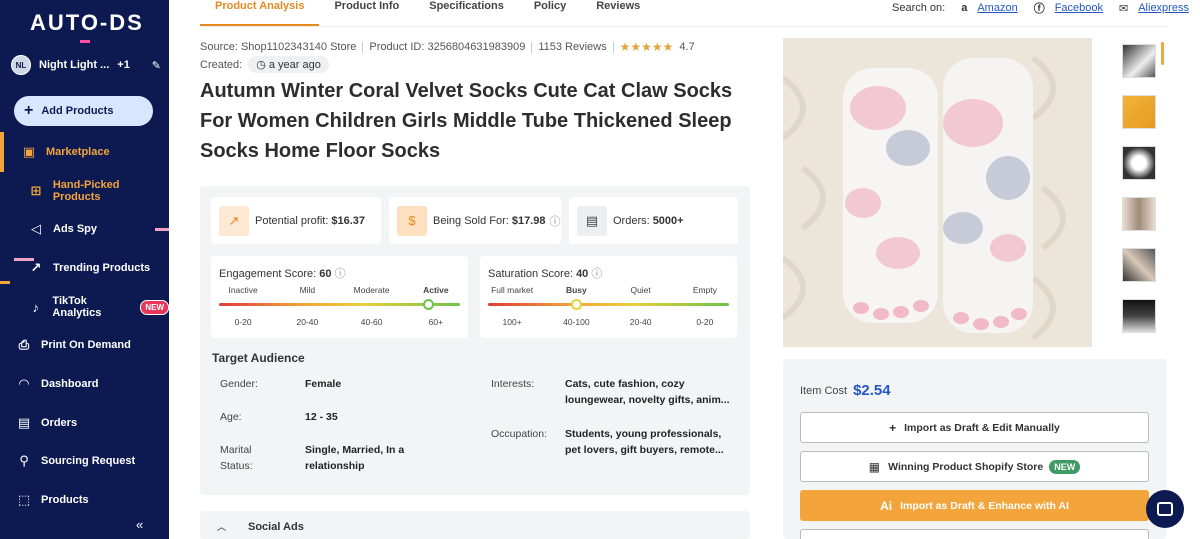 The image size is (1200, 539). I want to click on tab-reviews: Reviews, so click(618, 13).